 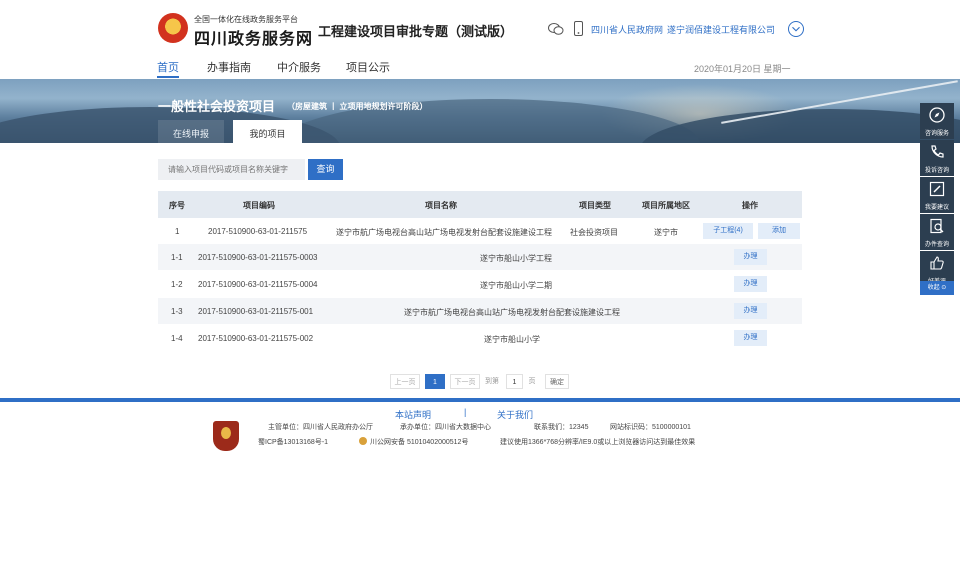 I want to click on row-code: 2017-510900-63-01-211575-0003, so click(x=258, y=257).